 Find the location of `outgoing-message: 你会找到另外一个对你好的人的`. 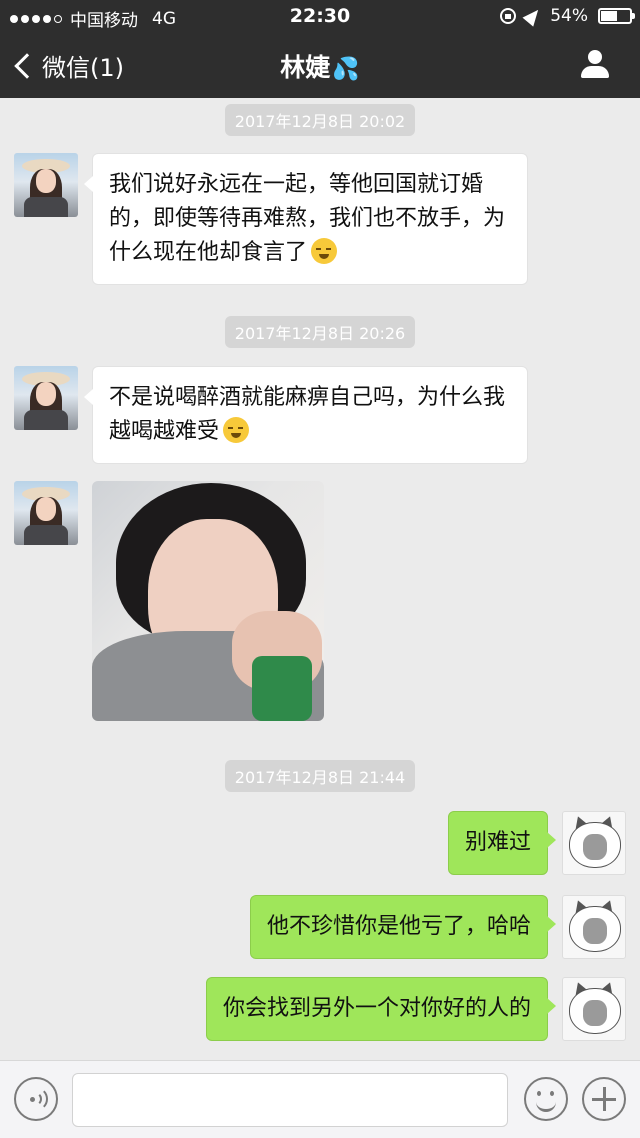

outgoing-message: 你会找到另外一个对你好的人的 is located at coordinates (381, 1009).